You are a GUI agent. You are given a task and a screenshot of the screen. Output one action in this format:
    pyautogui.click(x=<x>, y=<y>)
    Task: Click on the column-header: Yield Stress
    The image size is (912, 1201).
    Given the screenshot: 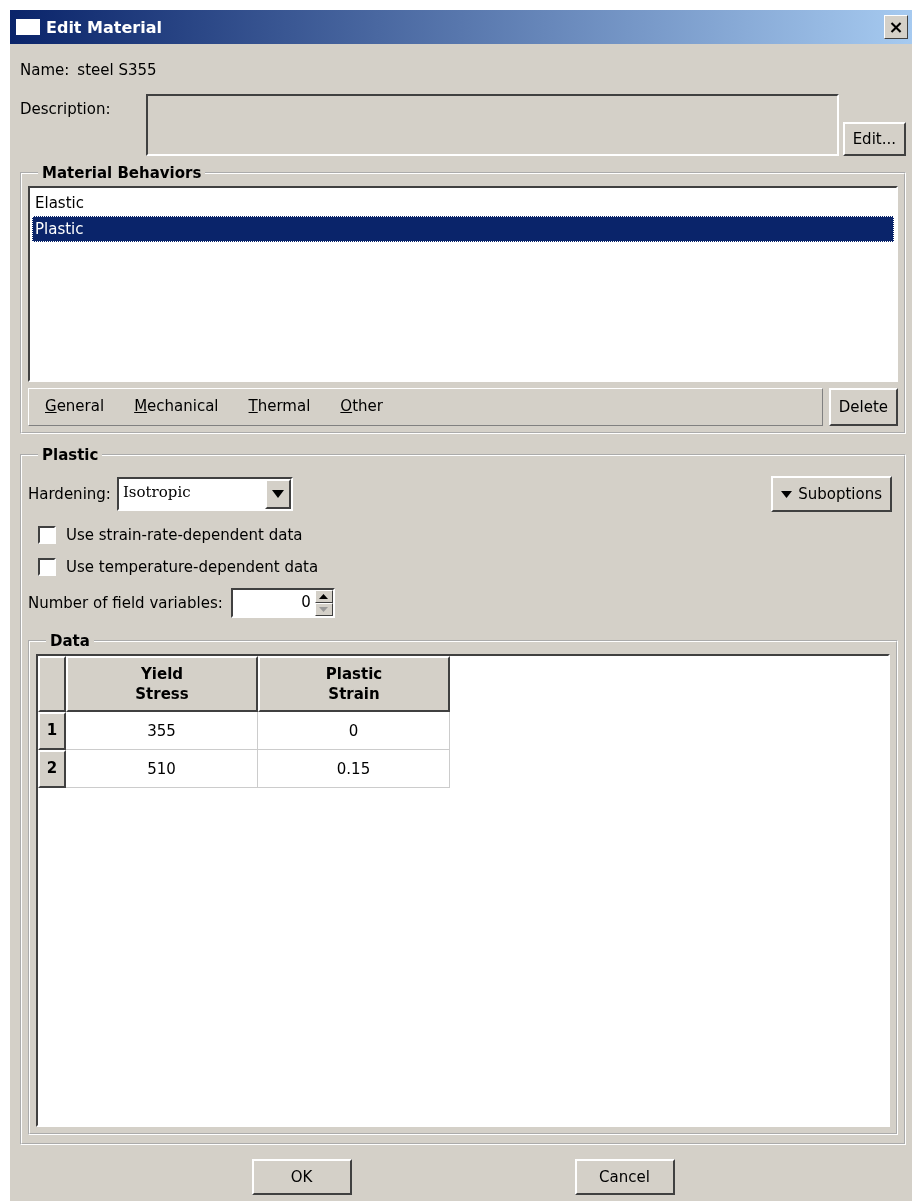 What is the action you would take?
    pyautogui.click(x=162, y=684)
    